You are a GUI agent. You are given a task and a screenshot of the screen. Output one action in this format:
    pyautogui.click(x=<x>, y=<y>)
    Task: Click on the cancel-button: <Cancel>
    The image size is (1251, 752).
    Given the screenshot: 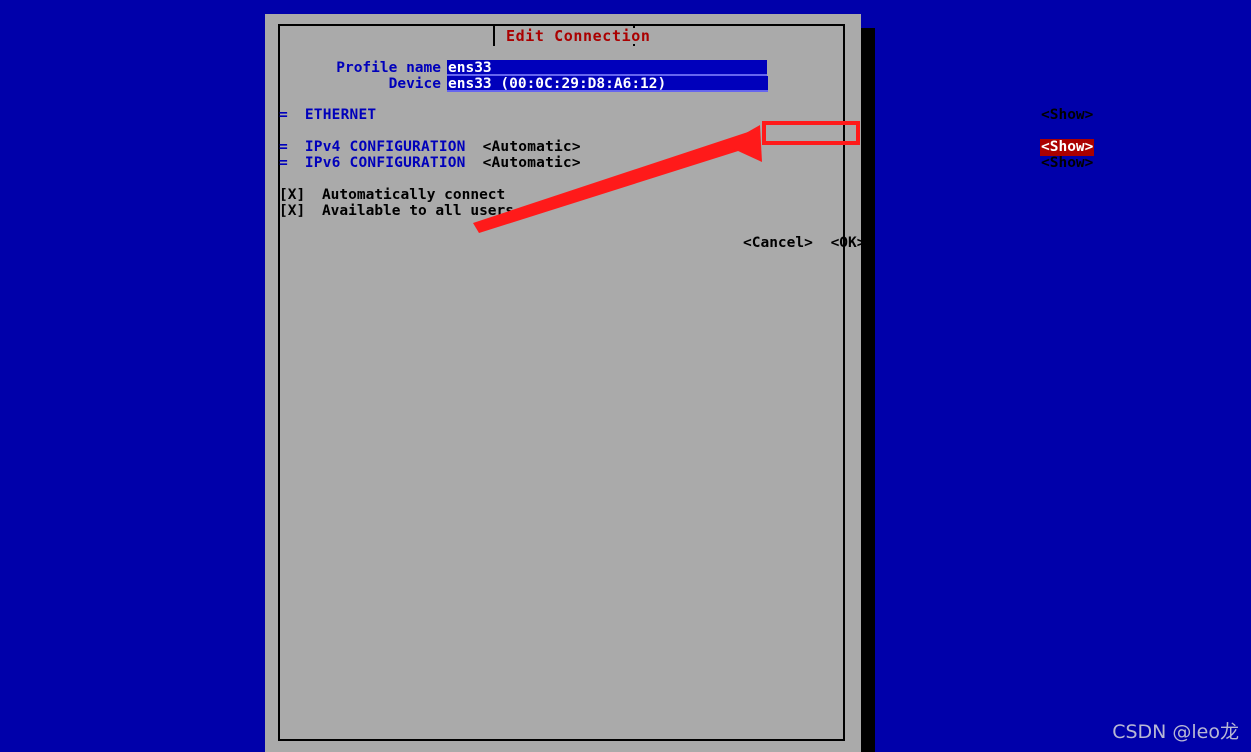 What is the action you would take?
    pyautogui.click(x=778, y=243)
    